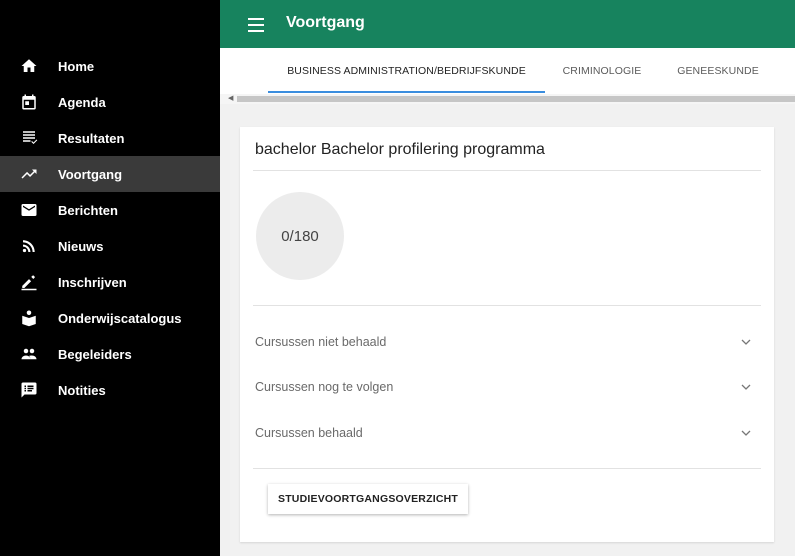 Image resolution: width=795 pixels, height=556 pixels. Describe the element at coordinates (110, 390) in the screenshot. I see `sidebar-item-notities: Notities` at that location.